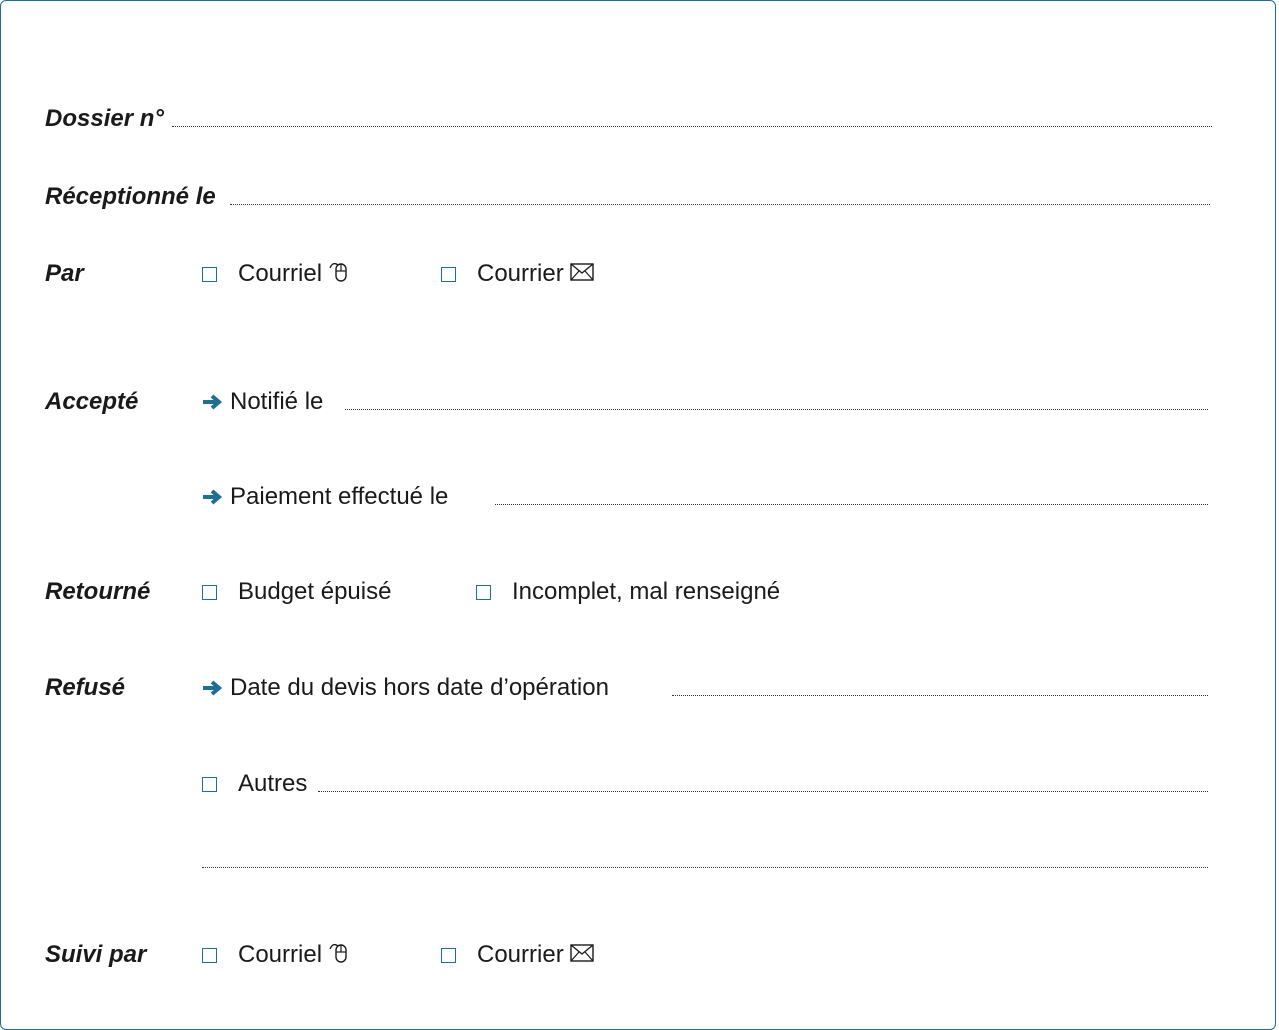  What do you see at coordinates (419, 687) in the screenshot?
I see `date-devis-label: Date du devis hors date d’opération` at bounding box center [419, 687].